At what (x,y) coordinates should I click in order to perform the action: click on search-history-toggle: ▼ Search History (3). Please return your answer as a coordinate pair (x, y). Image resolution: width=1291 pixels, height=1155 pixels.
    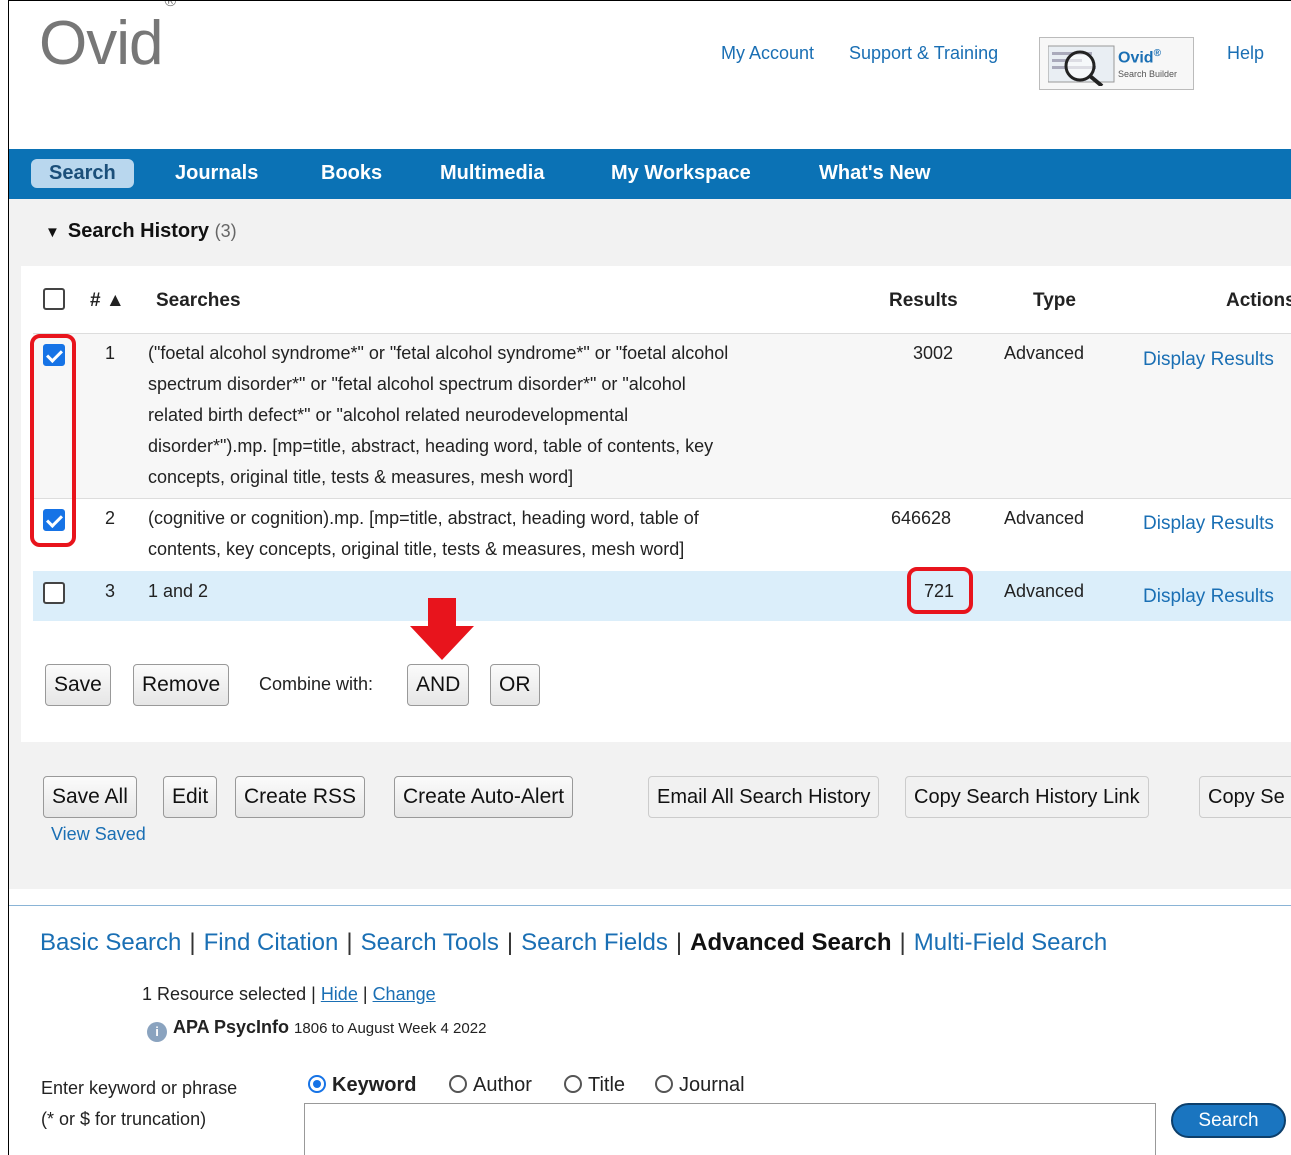
    Looking at the image, I should click on (141, 231).